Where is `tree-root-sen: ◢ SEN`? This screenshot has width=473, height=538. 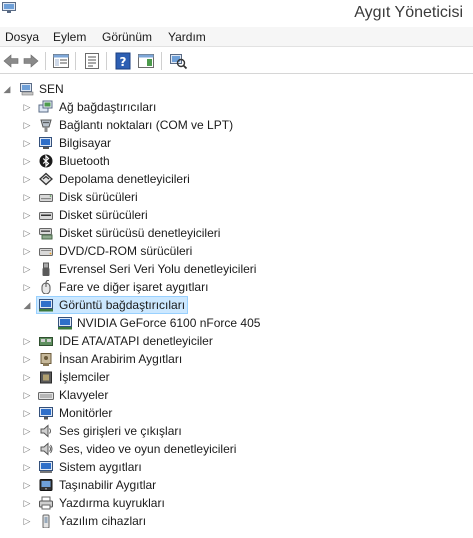 tree-root-sen: ◢ SEN is located at coordinates (236, 89).